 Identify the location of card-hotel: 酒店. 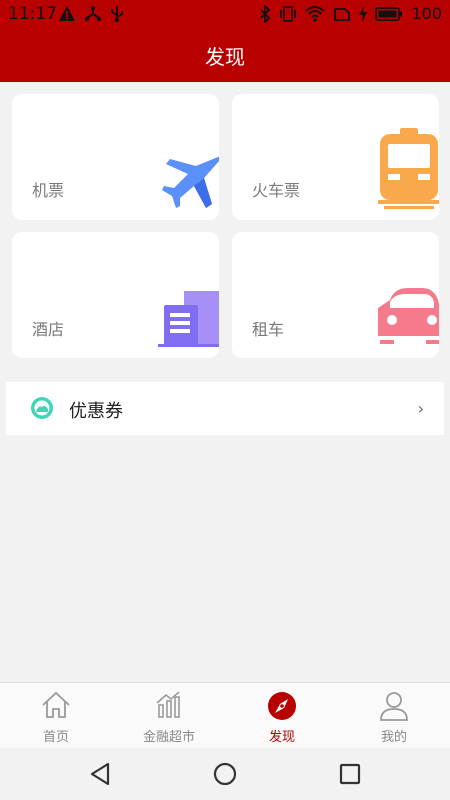
(115, 295).